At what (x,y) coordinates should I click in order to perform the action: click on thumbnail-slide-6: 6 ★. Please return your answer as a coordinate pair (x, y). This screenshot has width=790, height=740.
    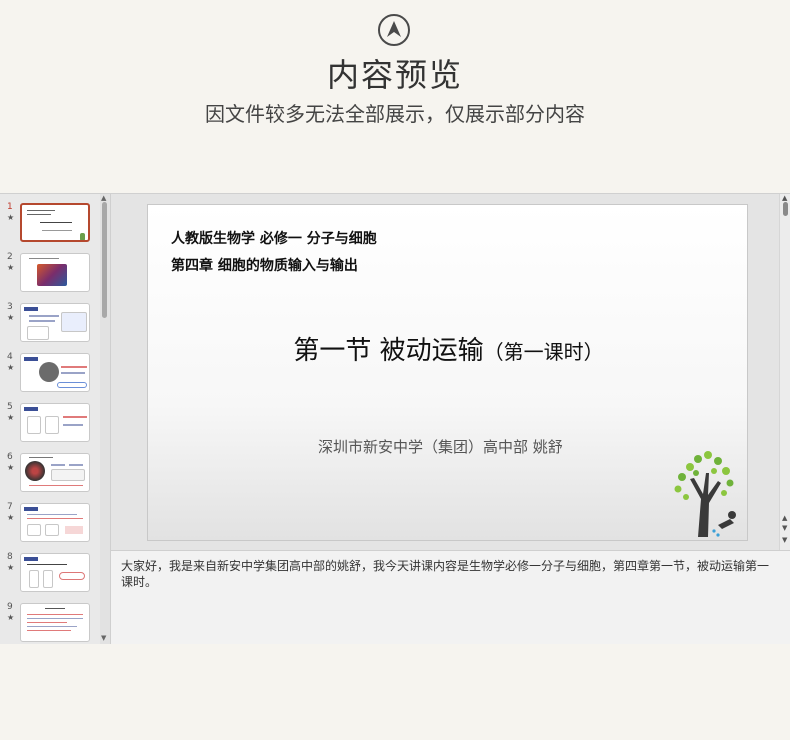
    Looking at the image, I should click on (50, 474).